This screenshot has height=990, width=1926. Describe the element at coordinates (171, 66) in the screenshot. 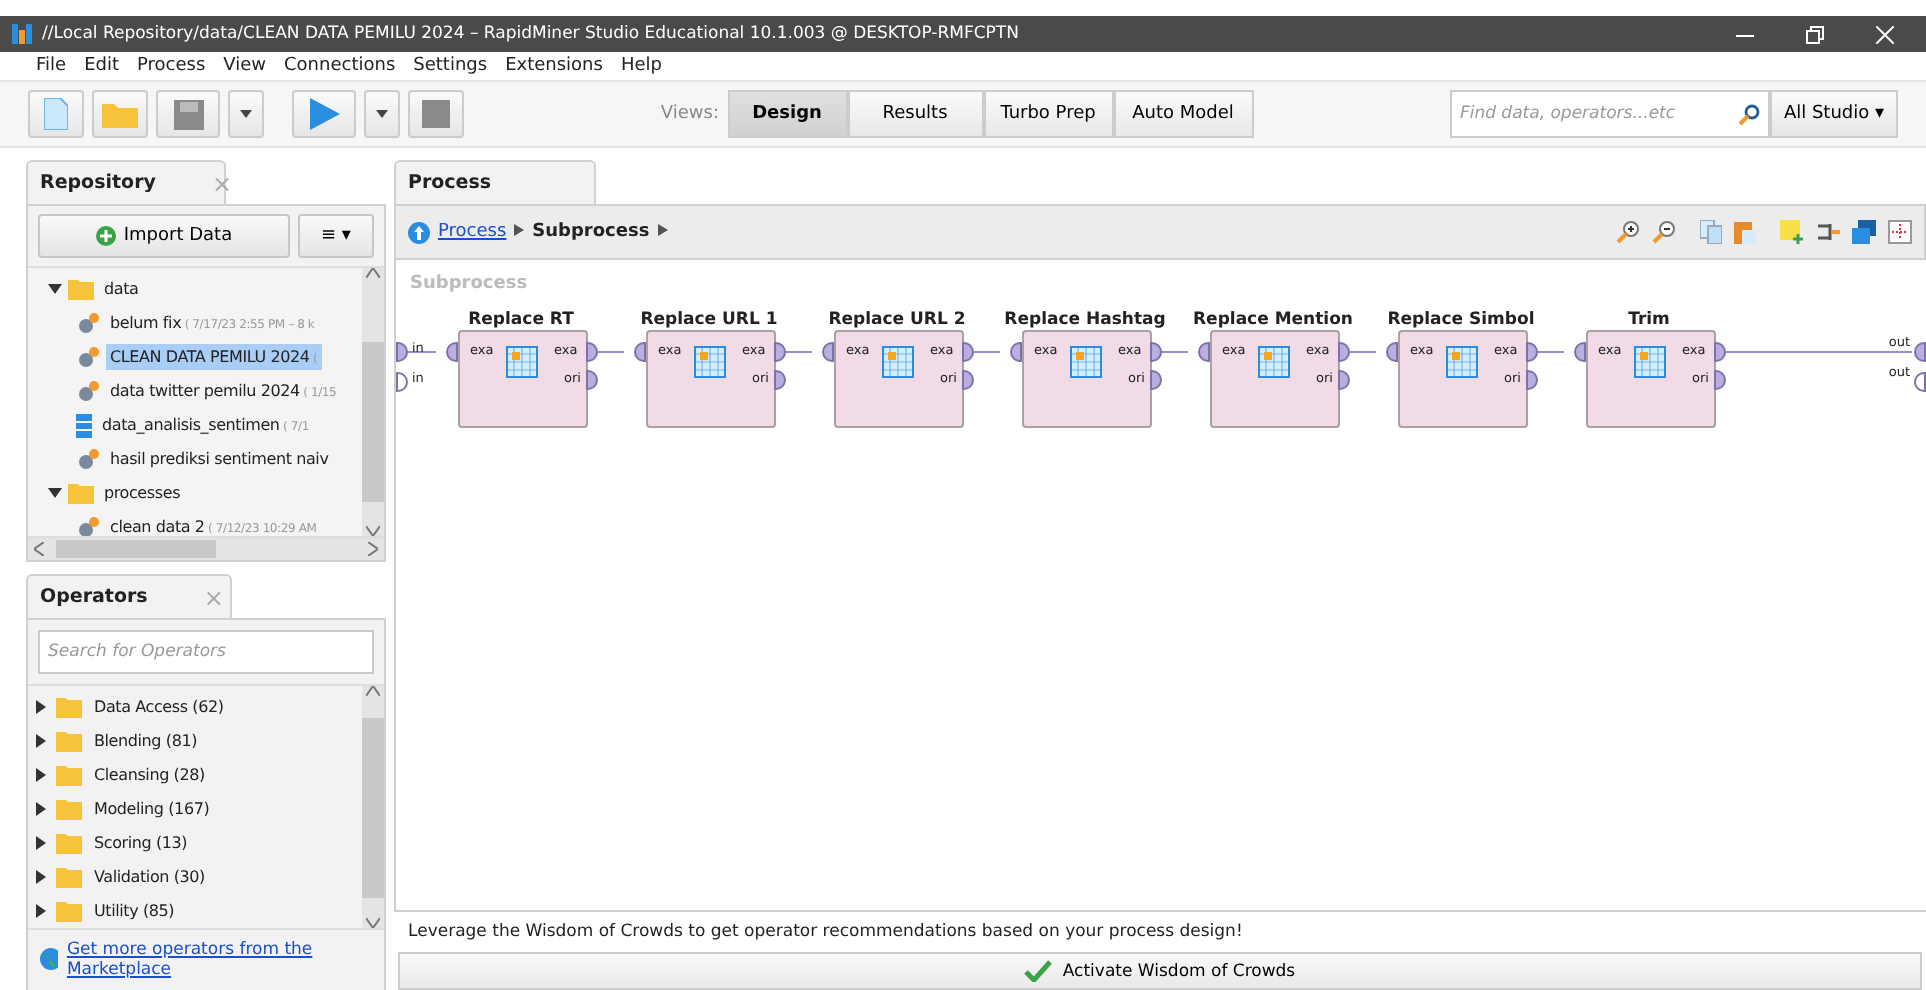

I see `menu-item: Process` at that location.